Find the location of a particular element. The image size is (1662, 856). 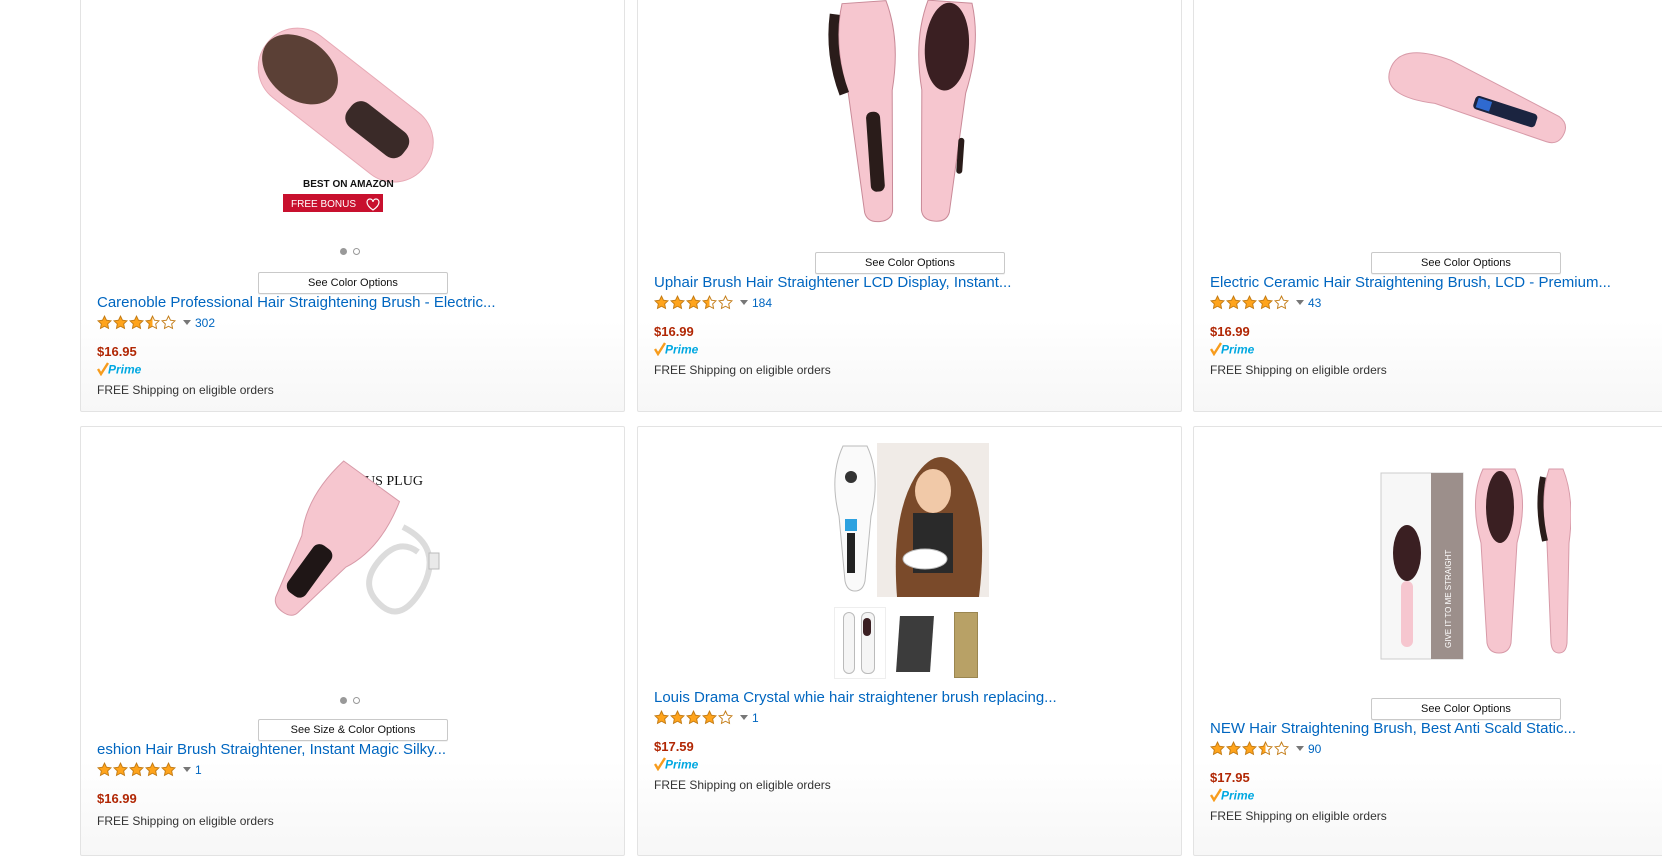

hair-brush-image: US PLUG is located at coordinates (356, 538).